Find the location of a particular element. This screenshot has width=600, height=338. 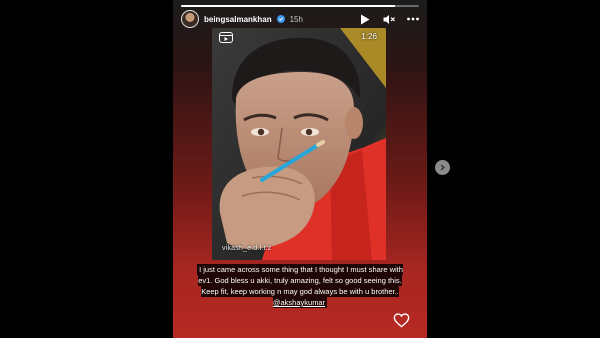

story-controls is located at coordinates (389, 19).